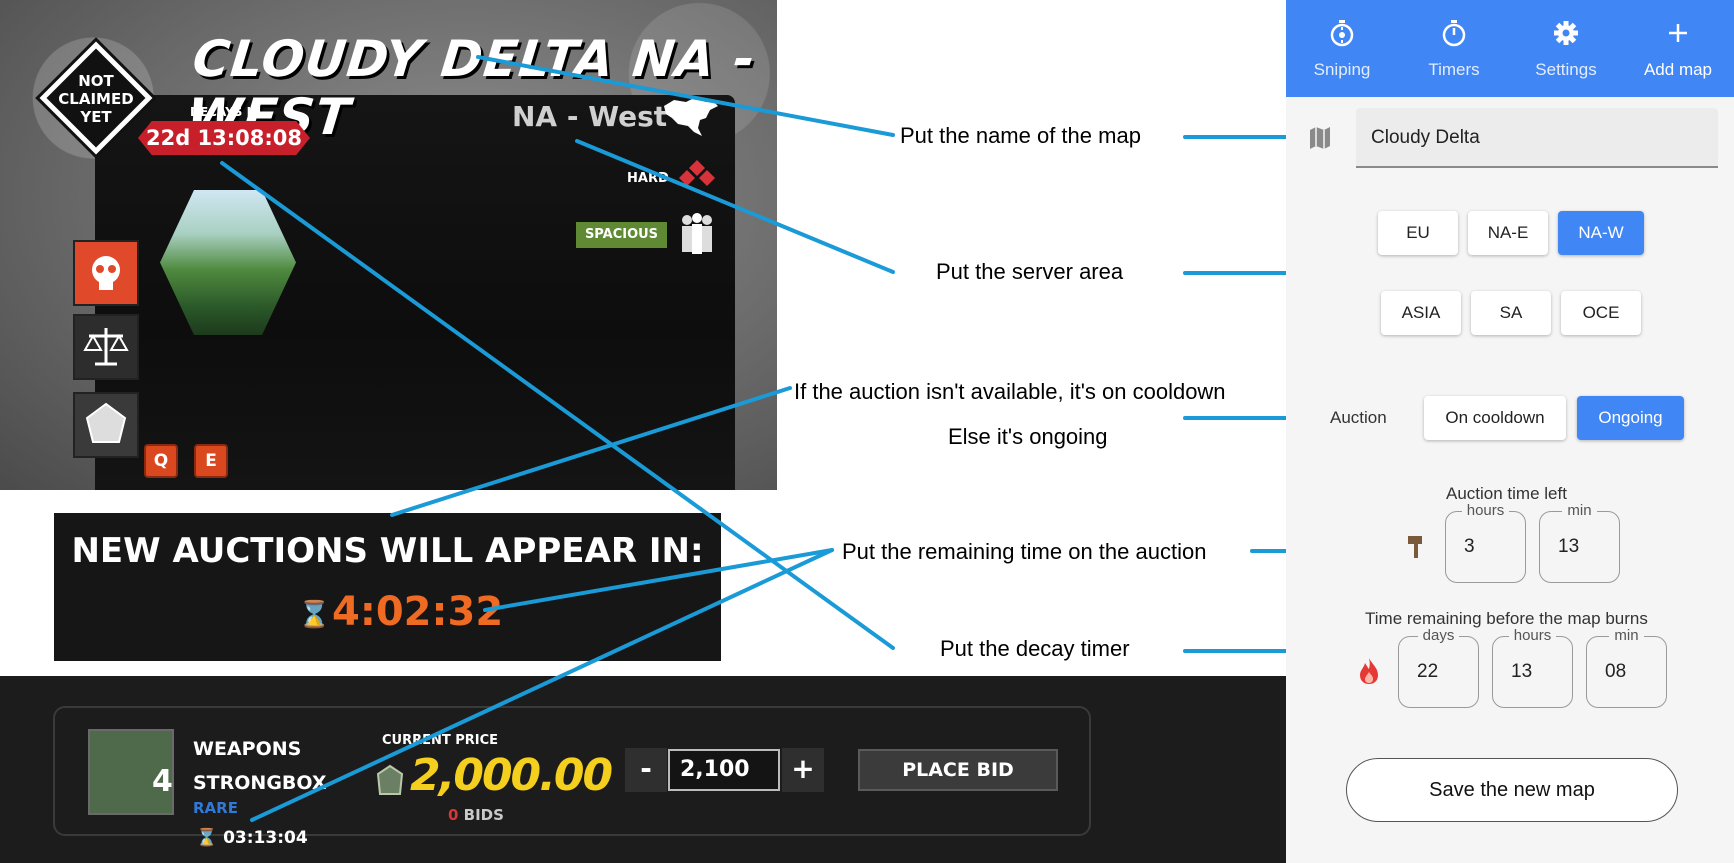  What do you see at coordinates (1418, 233) in the screenshot?
I see `region-chip-eu: EU` at bounding box center [1418, 233].